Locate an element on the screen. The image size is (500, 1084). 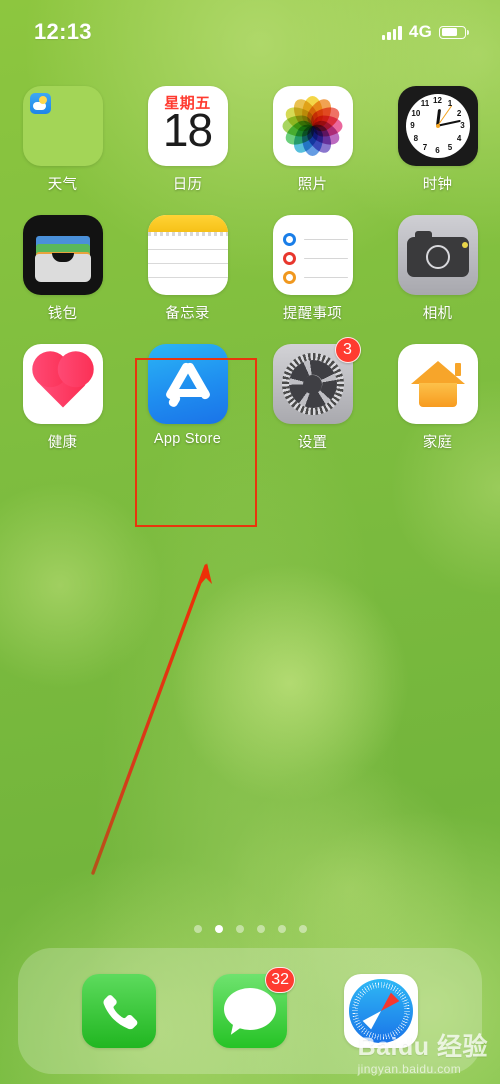
app-icon-home: 家庭 is located at coordinates (438, 398).